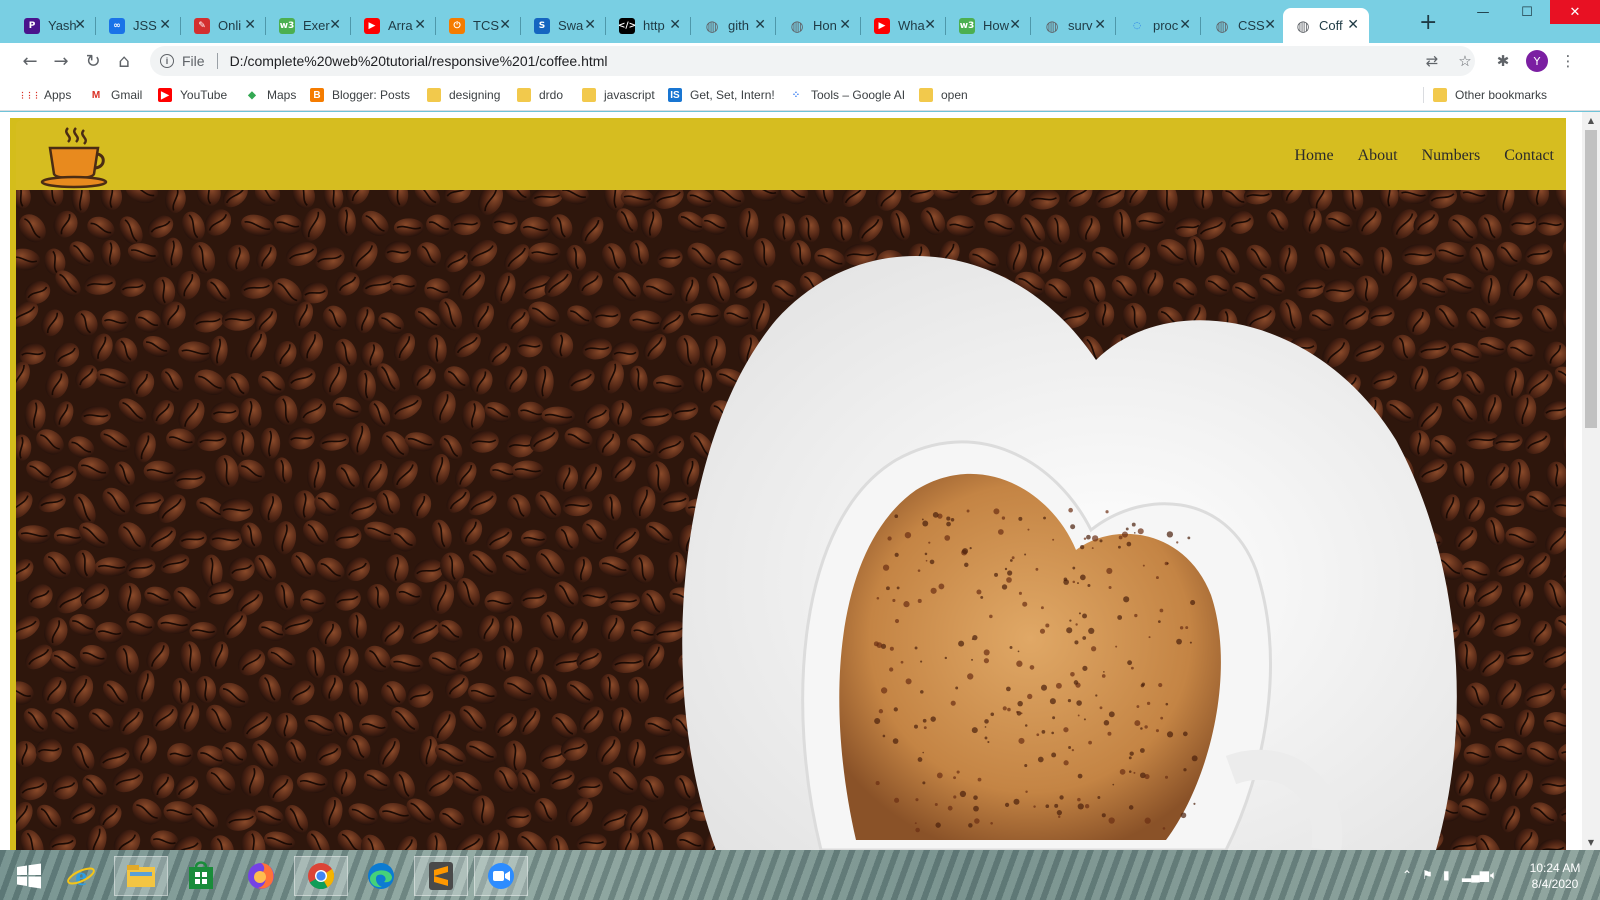 The height and width of the screenshot is (900, 1600). I want to click on folder-icon, so click(589, 95).